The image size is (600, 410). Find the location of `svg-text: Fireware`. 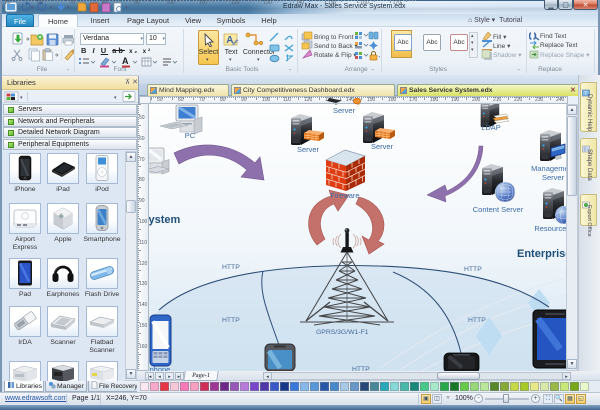

svg-text: Fireware is located at coordinates (344, 195).